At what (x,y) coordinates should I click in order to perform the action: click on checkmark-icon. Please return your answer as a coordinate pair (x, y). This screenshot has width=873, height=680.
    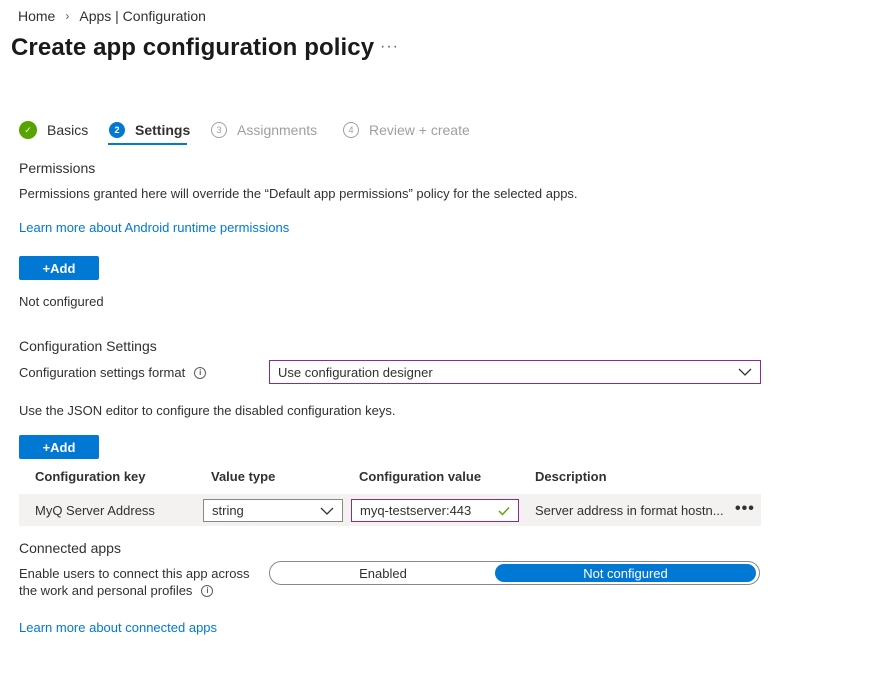
    Looking at the image, I should click on (504, 511).